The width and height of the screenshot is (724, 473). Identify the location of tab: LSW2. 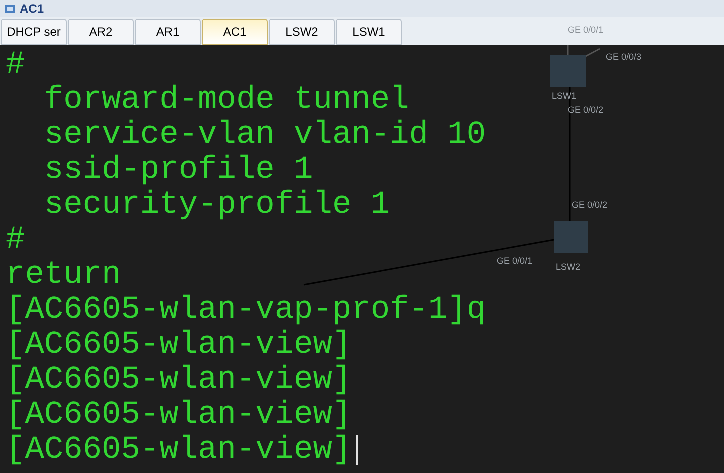
(302, 32).